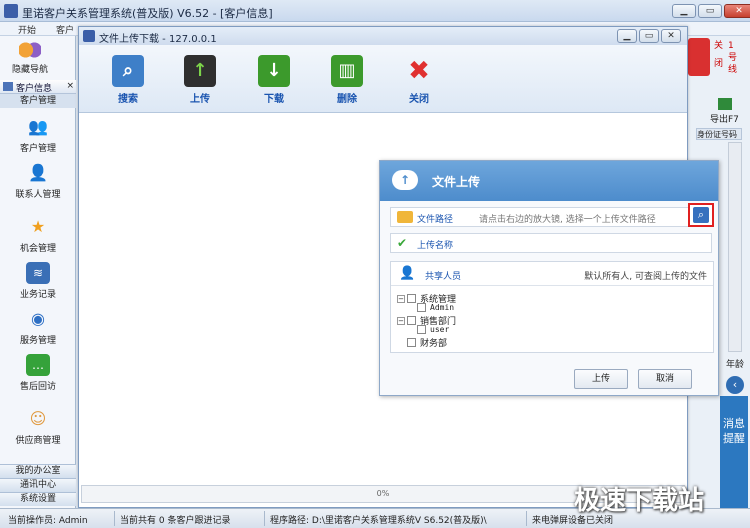 This screenshot has height=528, width=750. What do you see at coordinates (38, 485) in the screenshot?
I see `nav-communication-center: 通讯中心` at bounding box center [38, 485].